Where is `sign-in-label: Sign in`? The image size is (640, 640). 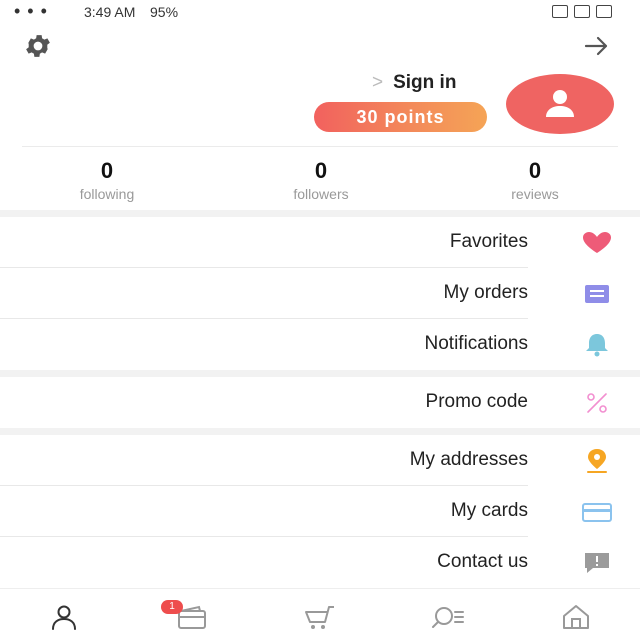 sign-in-label: Sign in is located at coordinates (425, 82).